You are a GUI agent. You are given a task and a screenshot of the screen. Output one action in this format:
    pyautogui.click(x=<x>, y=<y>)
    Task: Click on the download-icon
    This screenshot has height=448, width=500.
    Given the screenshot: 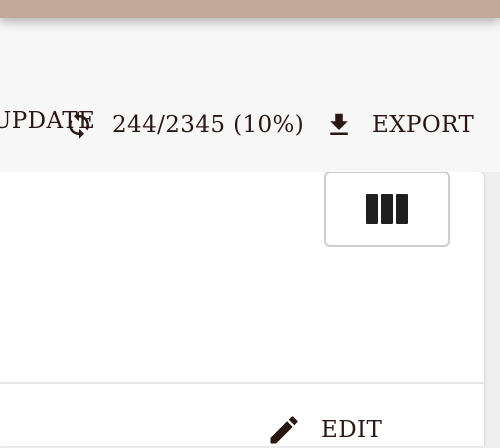 What is the action you would take?
    pyautogui.click(x=339, y=125)
    